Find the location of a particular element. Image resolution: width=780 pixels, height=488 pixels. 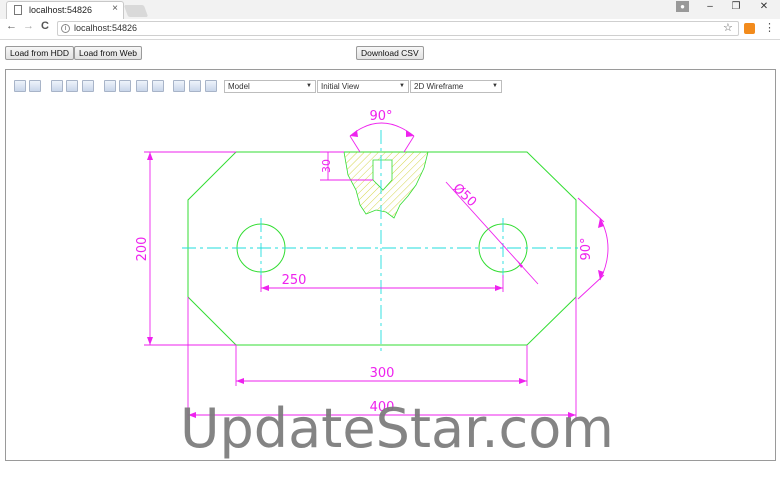

dim-diameter: Ø50 is located at coordinates (465, 195).